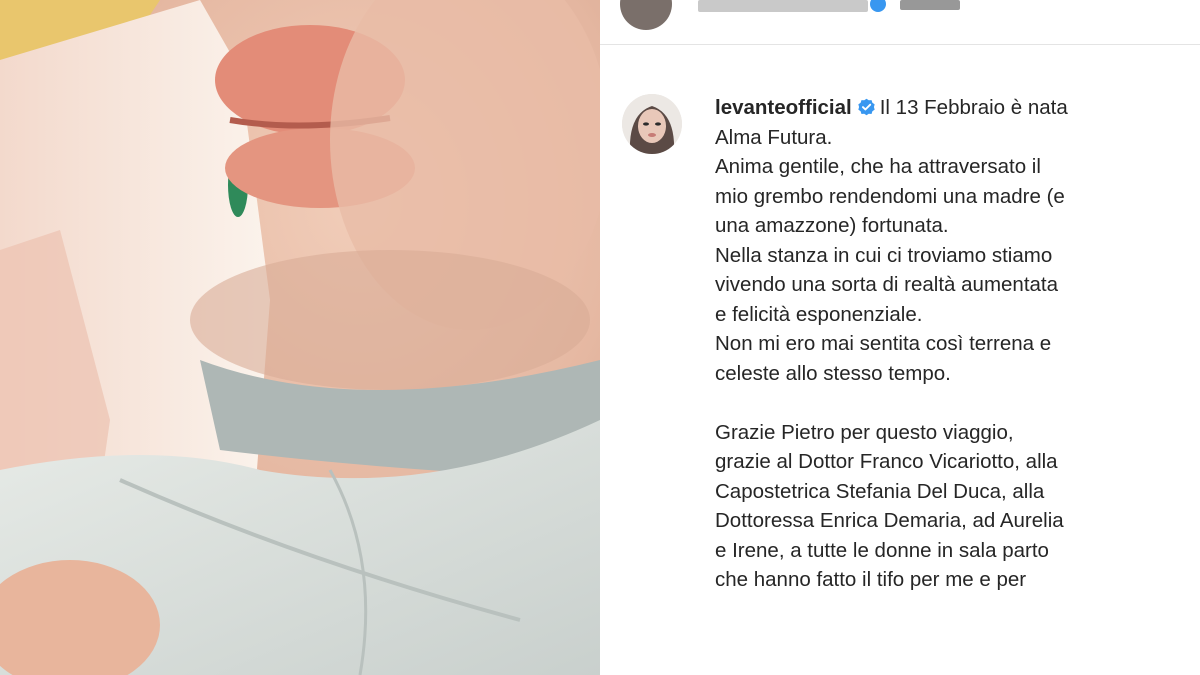 The image size is (1200, 675). What do you see at coordinates (973, 107) in the screenshot?
I see `caption-line: Il 13 Febbraio è nata` at bounding box center [973, 107].